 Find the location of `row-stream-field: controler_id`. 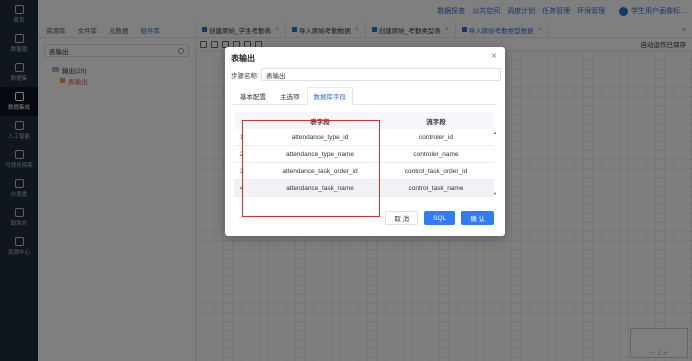

row-stream-field: controler_id is located at coordinates (436, 137).